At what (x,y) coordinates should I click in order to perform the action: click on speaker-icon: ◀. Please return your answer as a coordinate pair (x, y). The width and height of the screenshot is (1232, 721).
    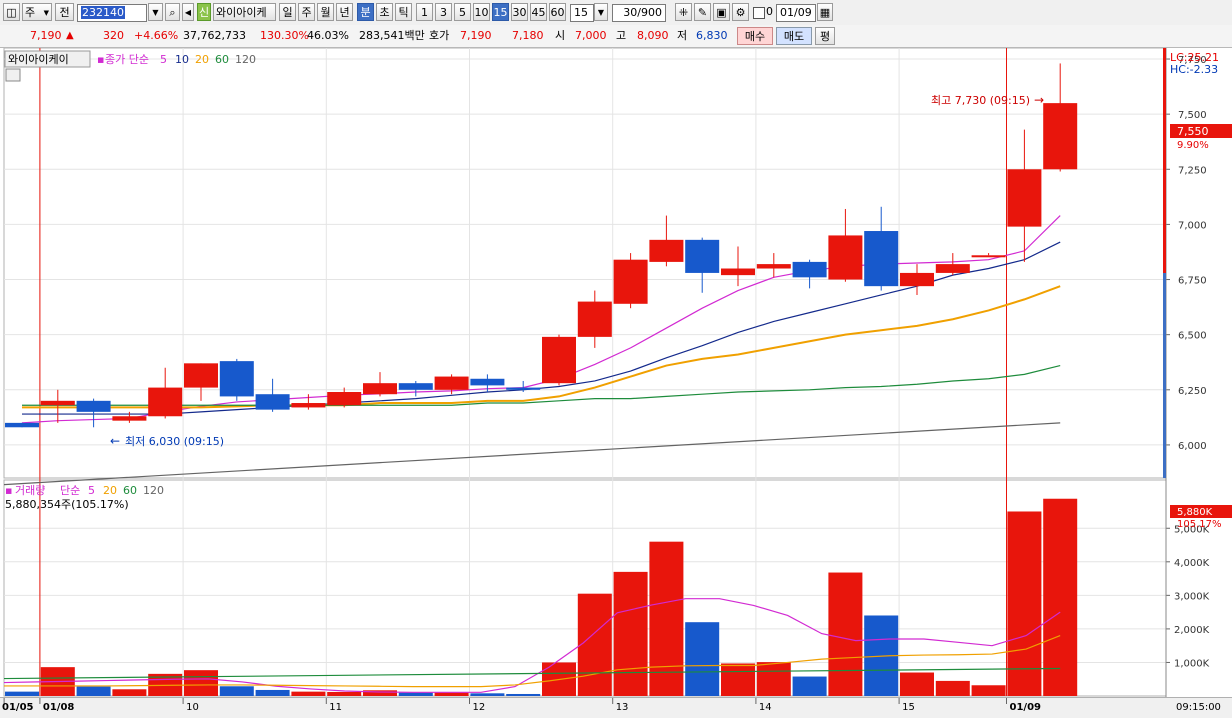
    Looking at the image, I should click on (188, 12).